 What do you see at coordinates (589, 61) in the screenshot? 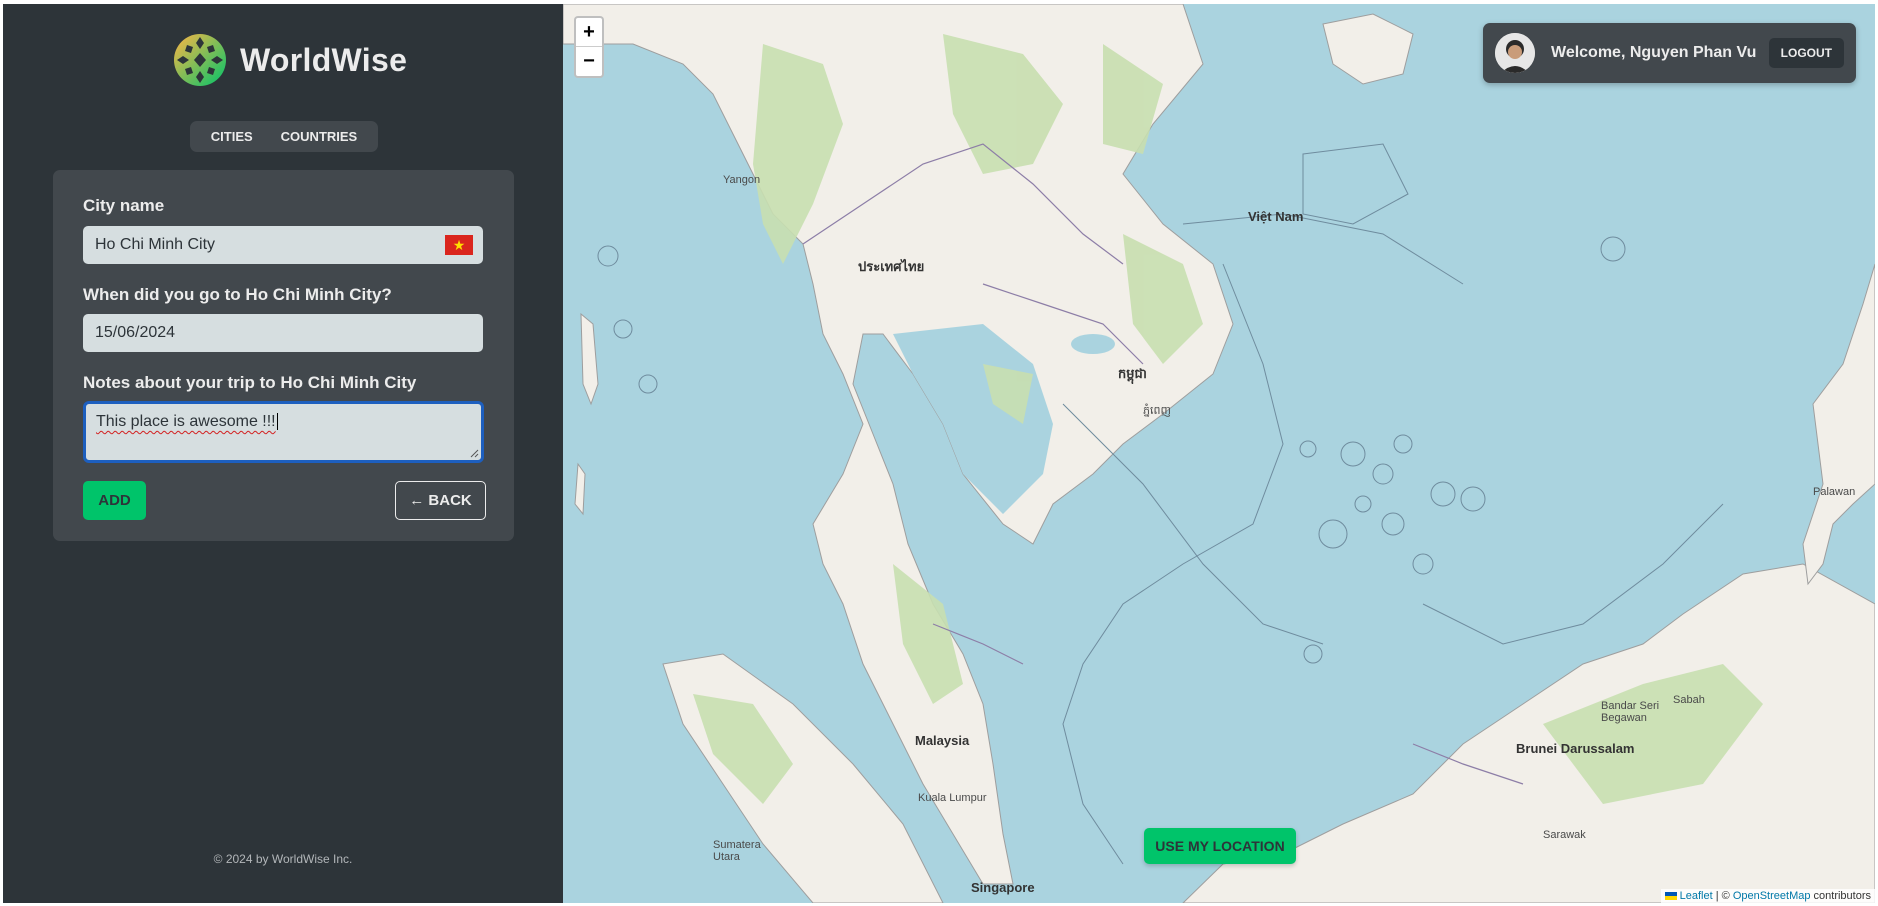
I see `zoom-out-button: −` at bounding box center [589, 61].